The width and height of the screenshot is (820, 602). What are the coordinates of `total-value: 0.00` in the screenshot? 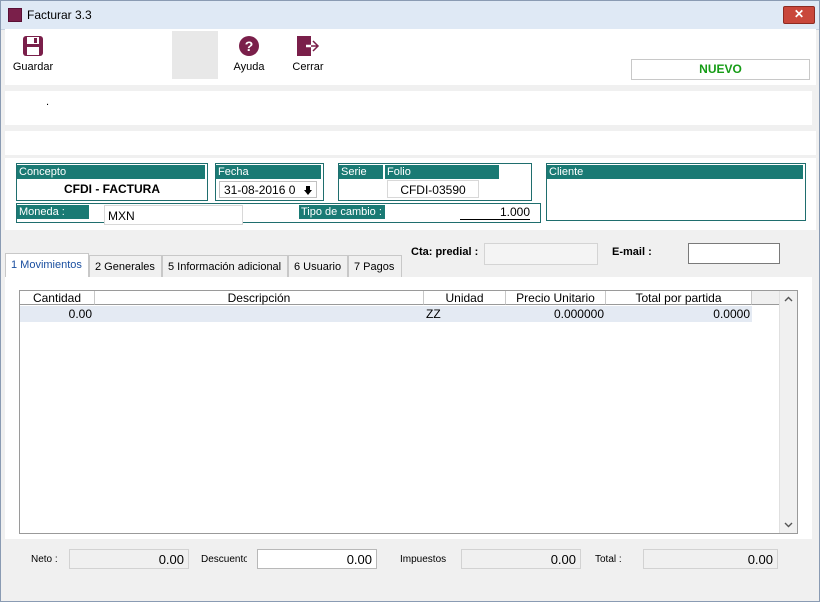 It's located at (710, 559).